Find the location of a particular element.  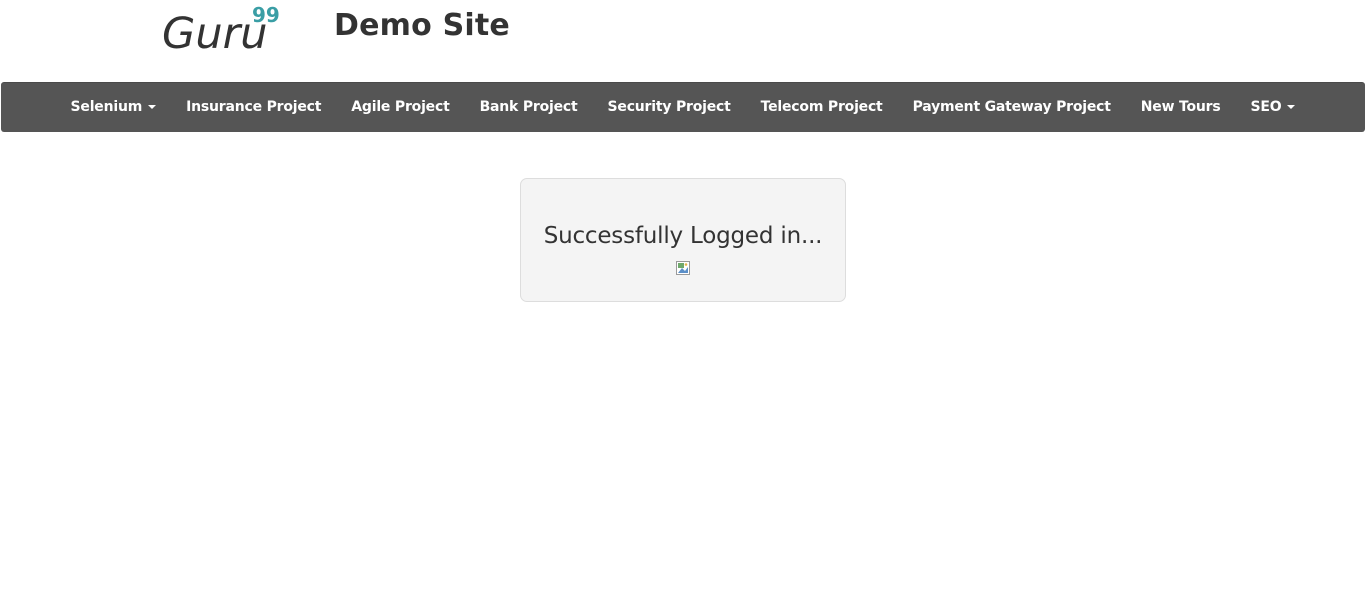

nav-item-telecom-project: Telecom Project is located at coordinates (822, 107).